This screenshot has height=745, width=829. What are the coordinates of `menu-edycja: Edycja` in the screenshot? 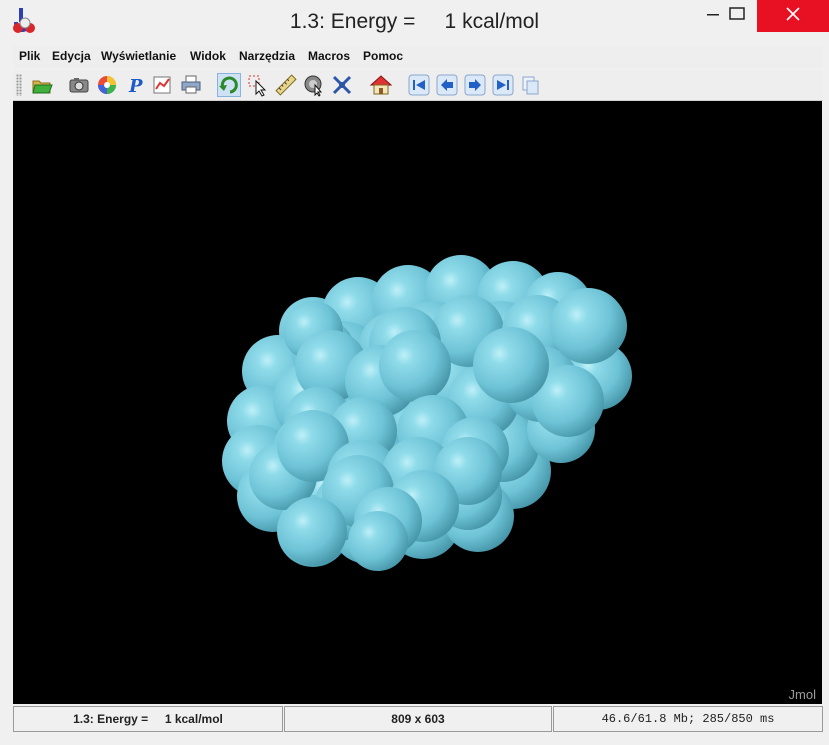 It's located at (71, 56).